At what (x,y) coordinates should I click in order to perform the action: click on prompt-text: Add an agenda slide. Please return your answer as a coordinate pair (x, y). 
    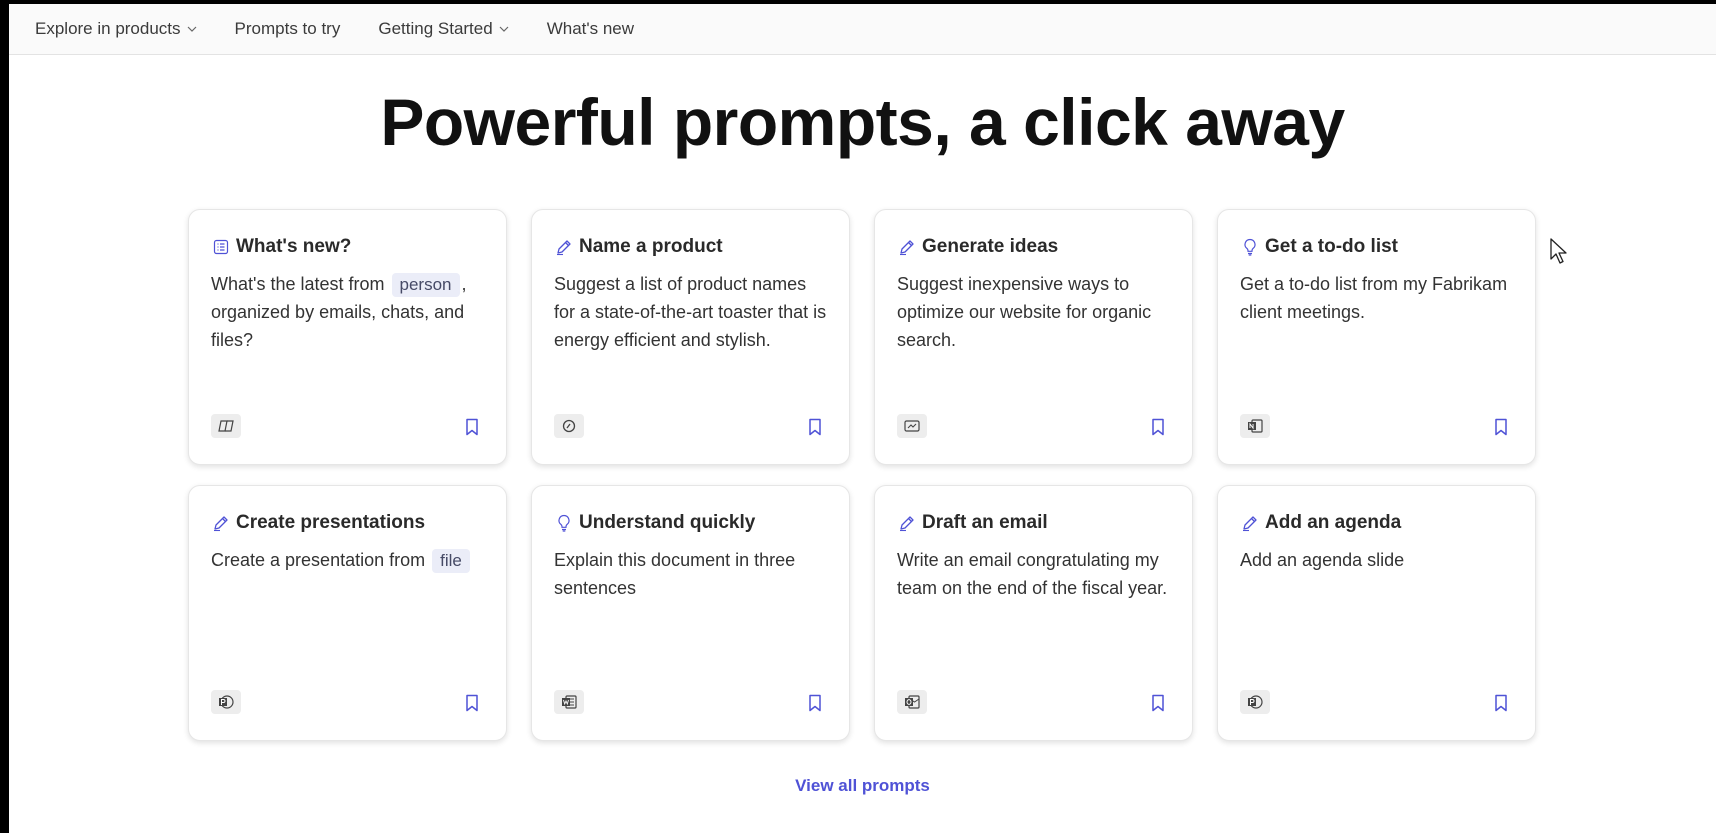
    Looking at the image, I should click on (1322, 560).